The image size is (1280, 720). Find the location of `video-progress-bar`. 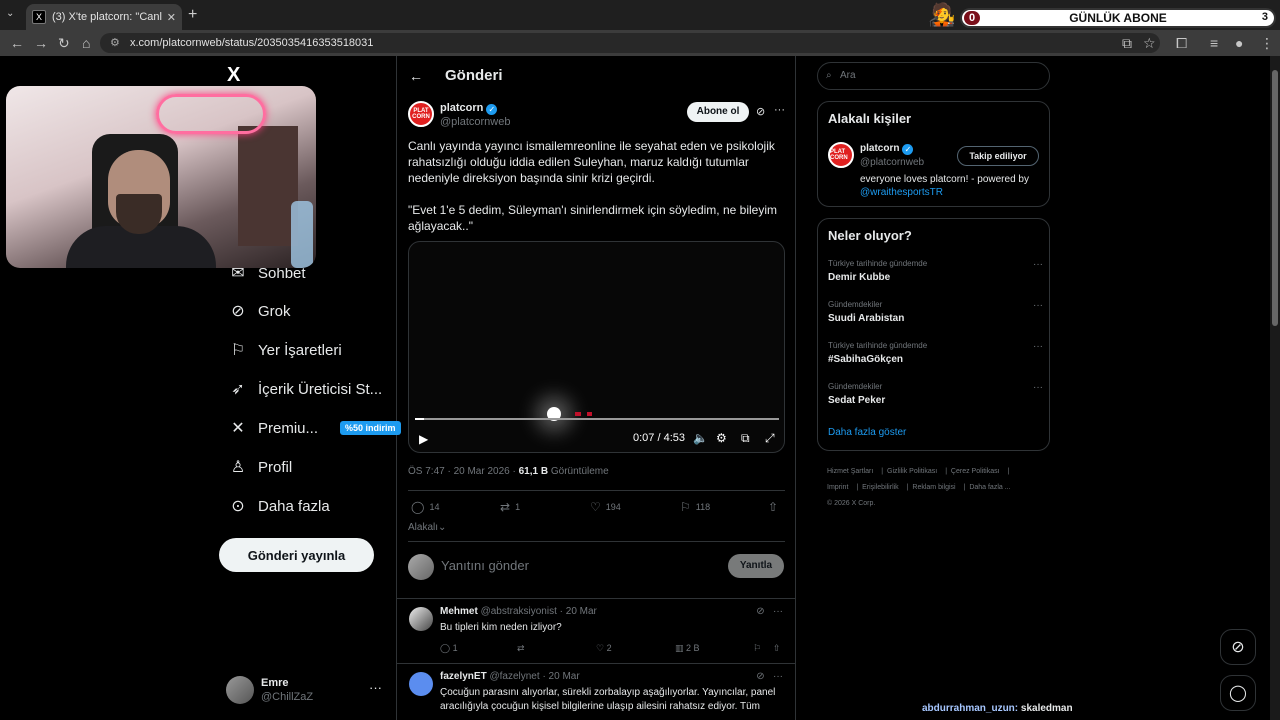

video-progress-bar is located at coordinates (597, 419).